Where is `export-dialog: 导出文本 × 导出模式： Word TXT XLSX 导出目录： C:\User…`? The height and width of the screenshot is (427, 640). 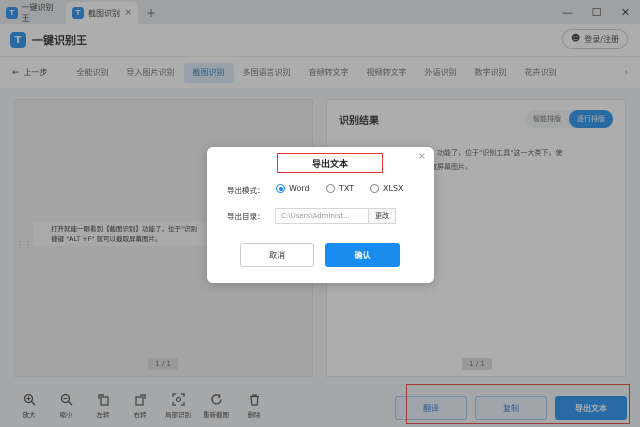 export-dialog: 导出文本 × 导出模式： Word TXT XLSX 导出目录： C:\User… is located at coordinates (320, 215).